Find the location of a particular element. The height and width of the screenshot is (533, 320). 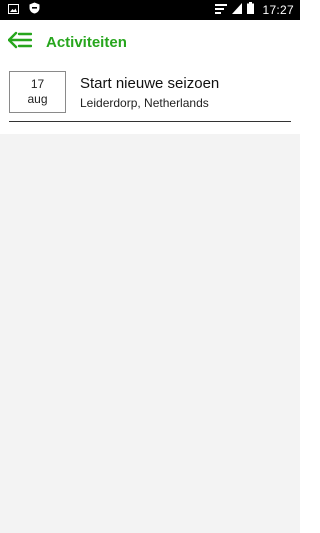

page-title: Activiteiten is located at coordinates (86, 42).